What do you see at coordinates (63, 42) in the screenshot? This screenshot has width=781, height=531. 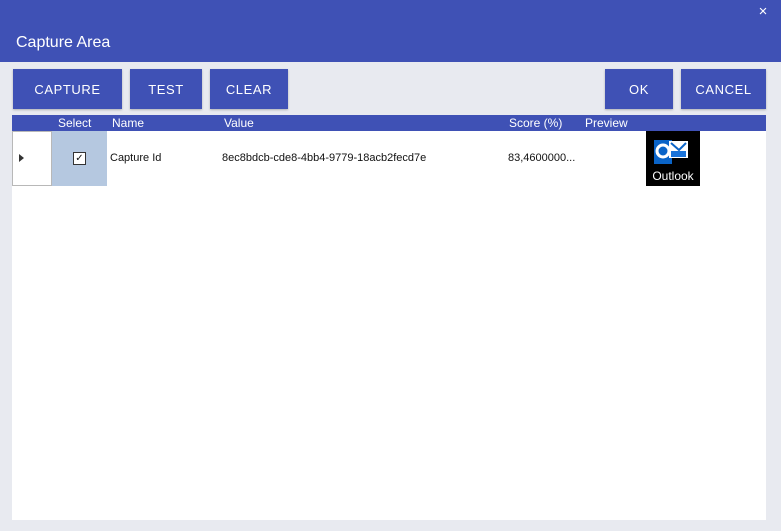 I see `dialog-title: Capture Area` at bounding box center [63, 42].